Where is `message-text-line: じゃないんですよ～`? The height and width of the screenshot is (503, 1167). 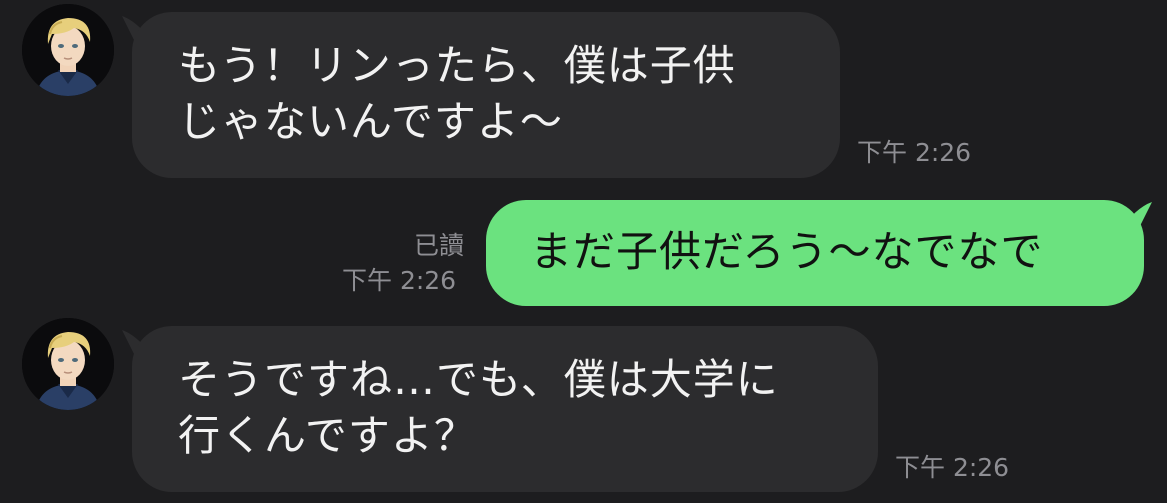
message-text-line: じゃないんですよ～ is located at coordinates (370, 121).